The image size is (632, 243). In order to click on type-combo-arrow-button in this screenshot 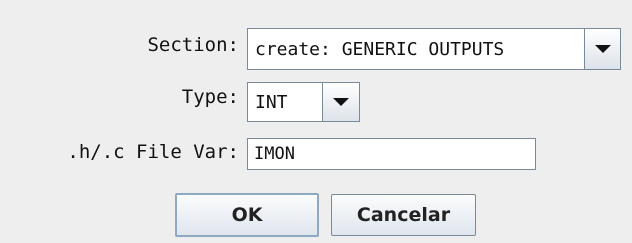, I will do `click(340, 102)`.